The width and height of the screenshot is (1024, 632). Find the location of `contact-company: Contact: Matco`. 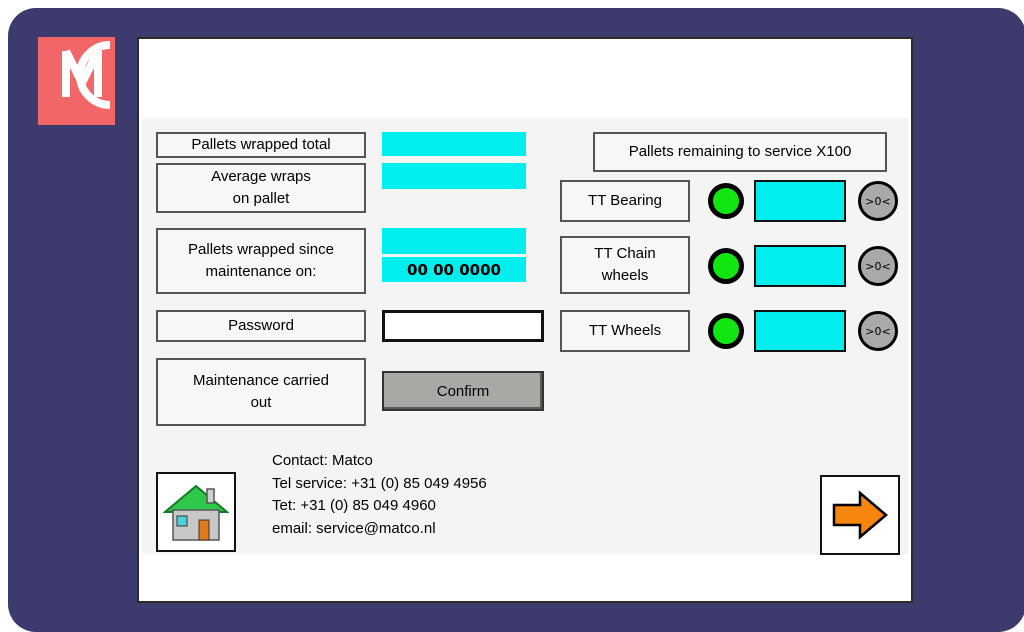

contact-company: Contact: Matco is located at coordinates (322, 460).